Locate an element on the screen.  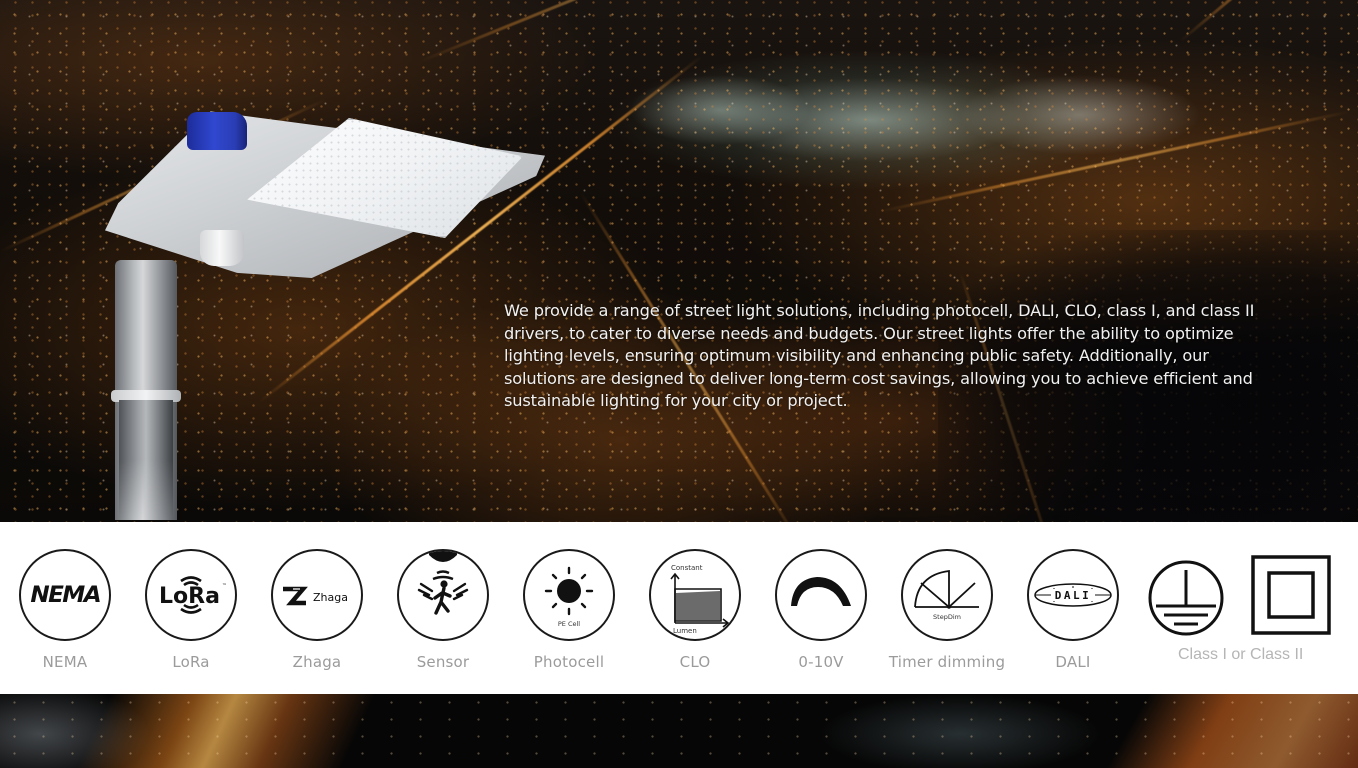
dimming-arc-icon is located at coordinates (821, 595).